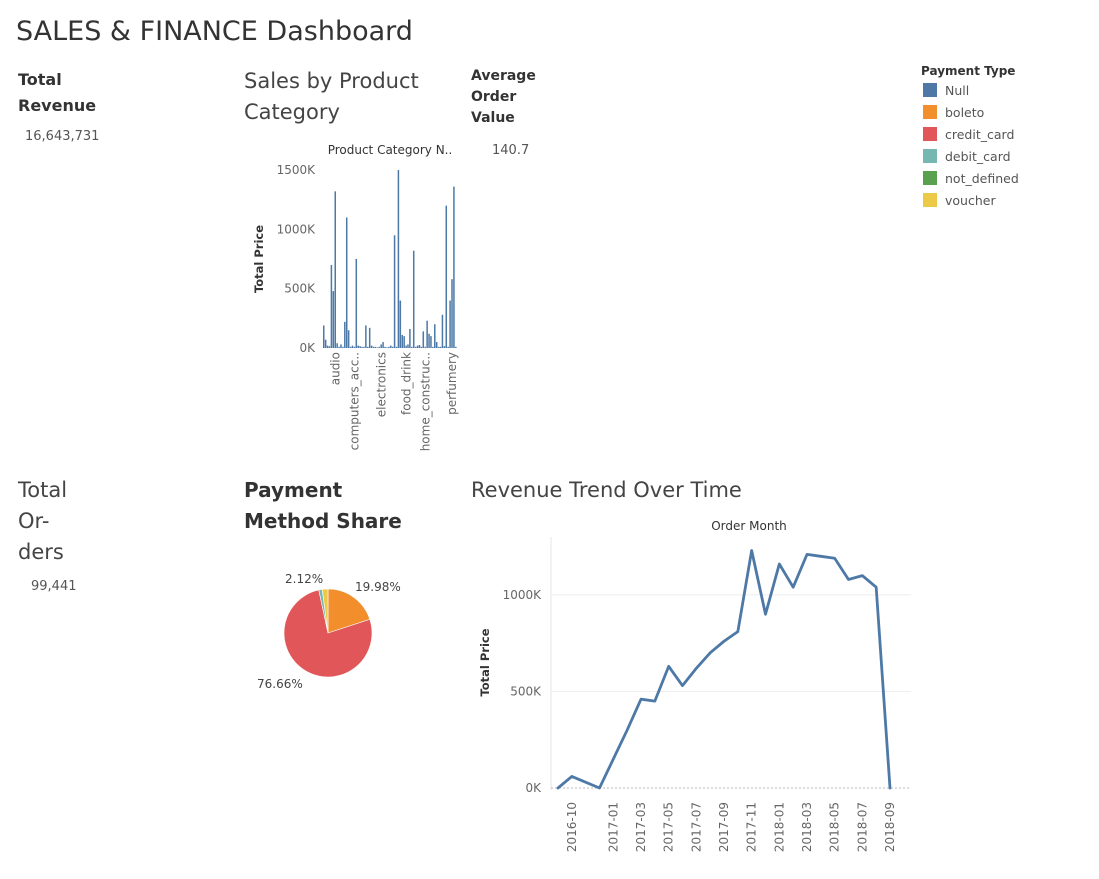  I want to click on bar-y-axis-label: Total Price, so click(259, 259).